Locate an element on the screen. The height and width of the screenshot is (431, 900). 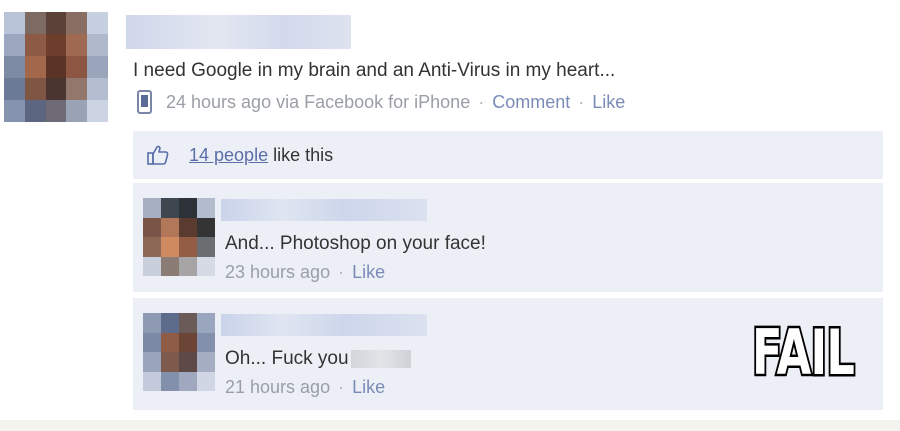
post-author-name-redacted is located at coordinates (238, 34).